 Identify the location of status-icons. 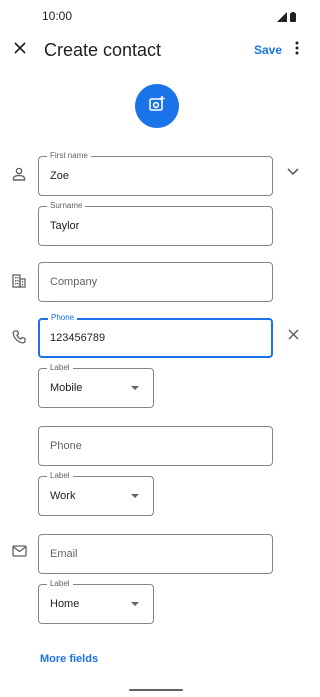
(286, 18).